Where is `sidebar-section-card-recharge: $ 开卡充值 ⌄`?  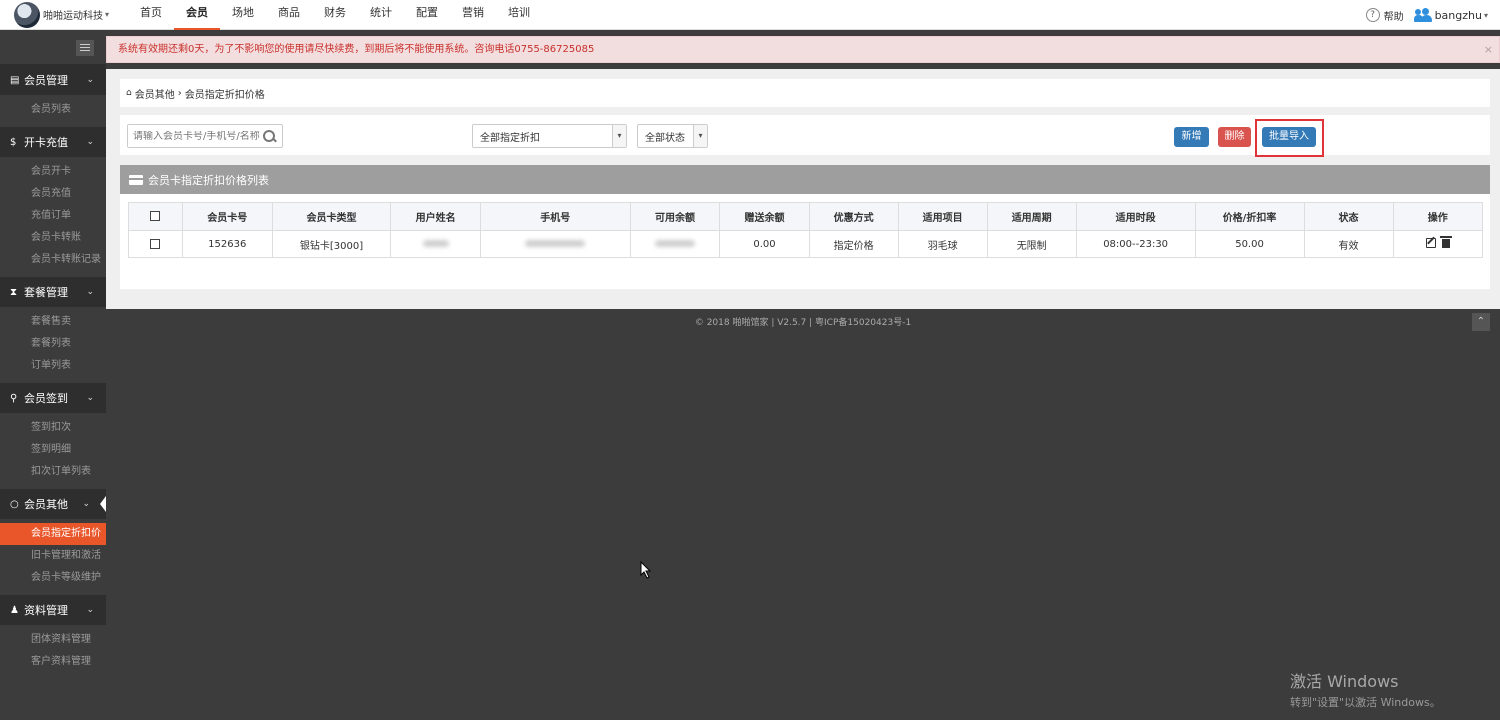
sidebar-section-card-recharge: $ 开卡充值 ⌄ is located at coordinates (53, 142).